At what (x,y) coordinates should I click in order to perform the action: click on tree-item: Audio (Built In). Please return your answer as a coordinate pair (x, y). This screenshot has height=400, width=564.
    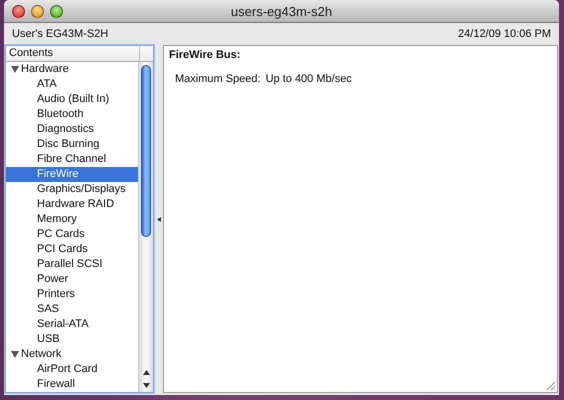
    Looking at the image, I should click on (73, 99).